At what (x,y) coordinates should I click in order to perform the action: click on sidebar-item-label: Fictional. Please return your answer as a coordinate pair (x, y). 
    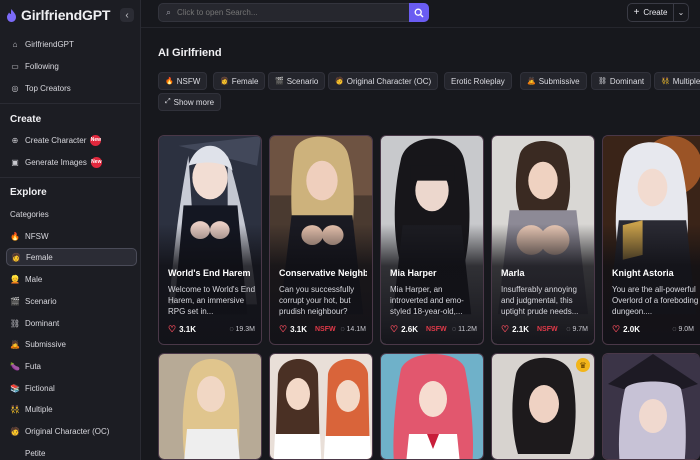
    Looking at the image, I should click on (40, 388).